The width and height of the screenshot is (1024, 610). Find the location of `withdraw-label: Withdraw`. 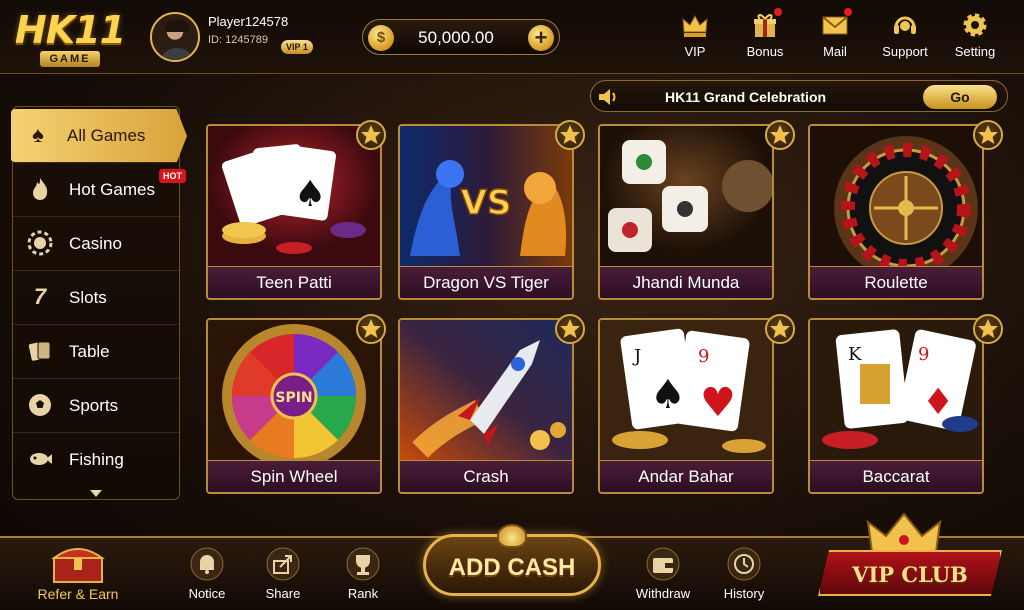

withdraw-label: Withdraw is located at coordinates (663, 593).